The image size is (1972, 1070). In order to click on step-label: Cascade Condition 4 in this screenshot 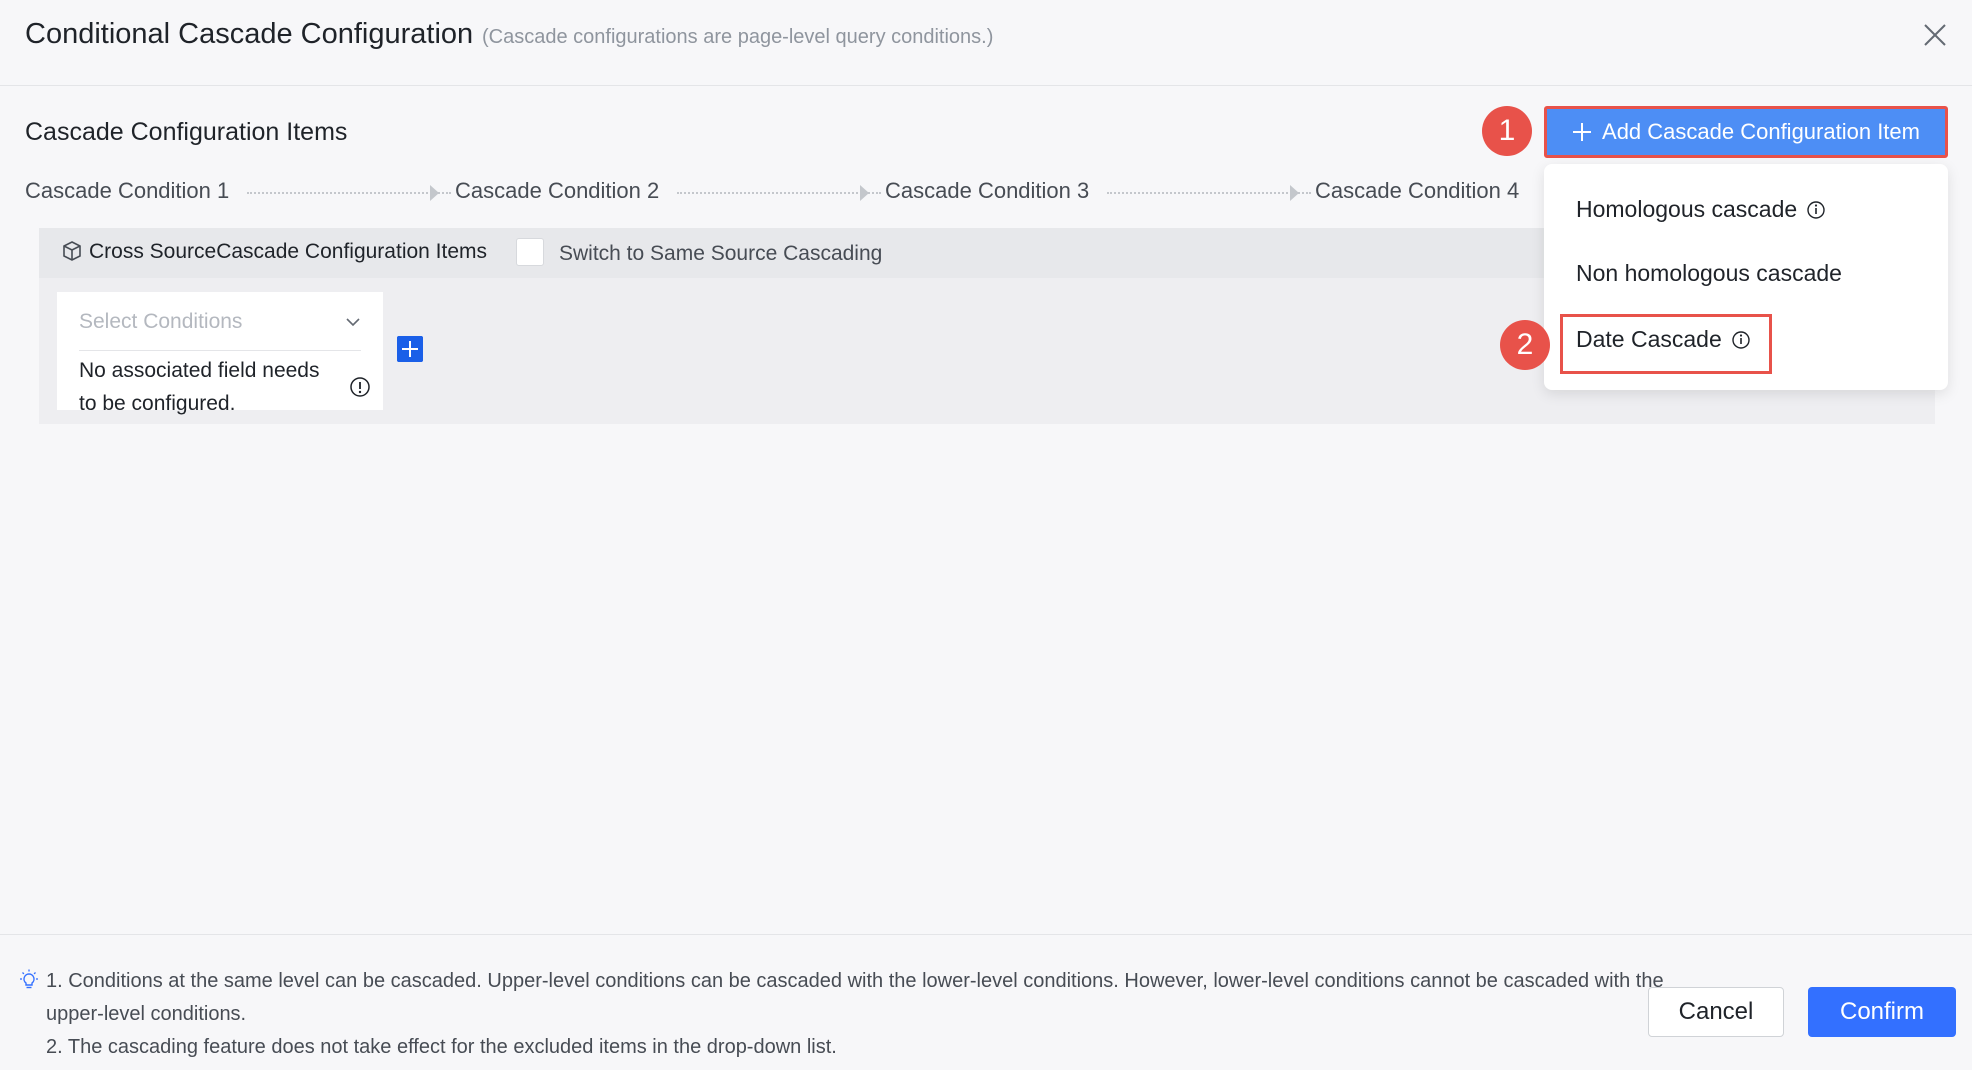, I will do `click(1417, 190)`.